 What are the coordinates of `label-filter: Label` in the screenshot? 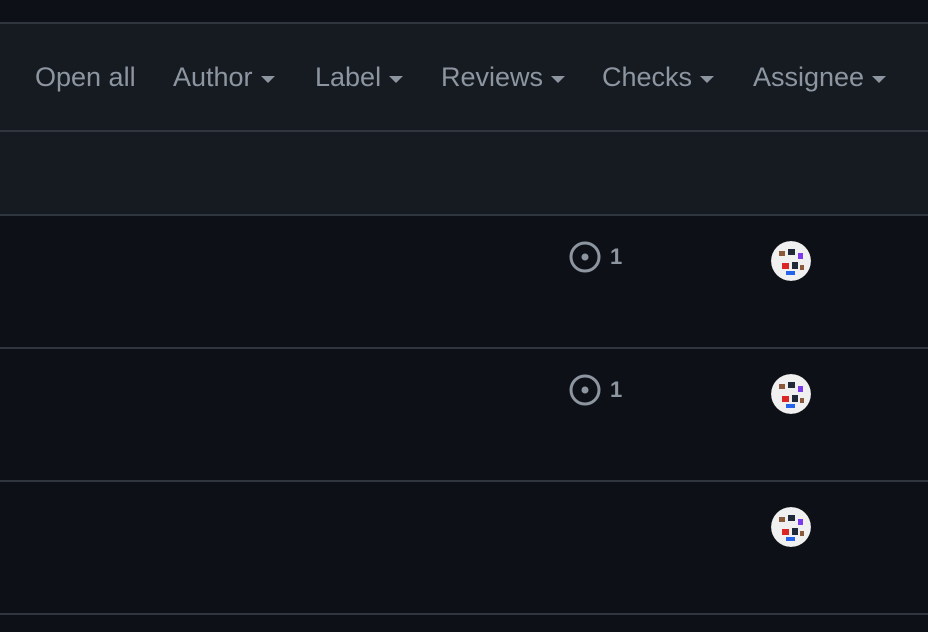 It's located at (359, 77).